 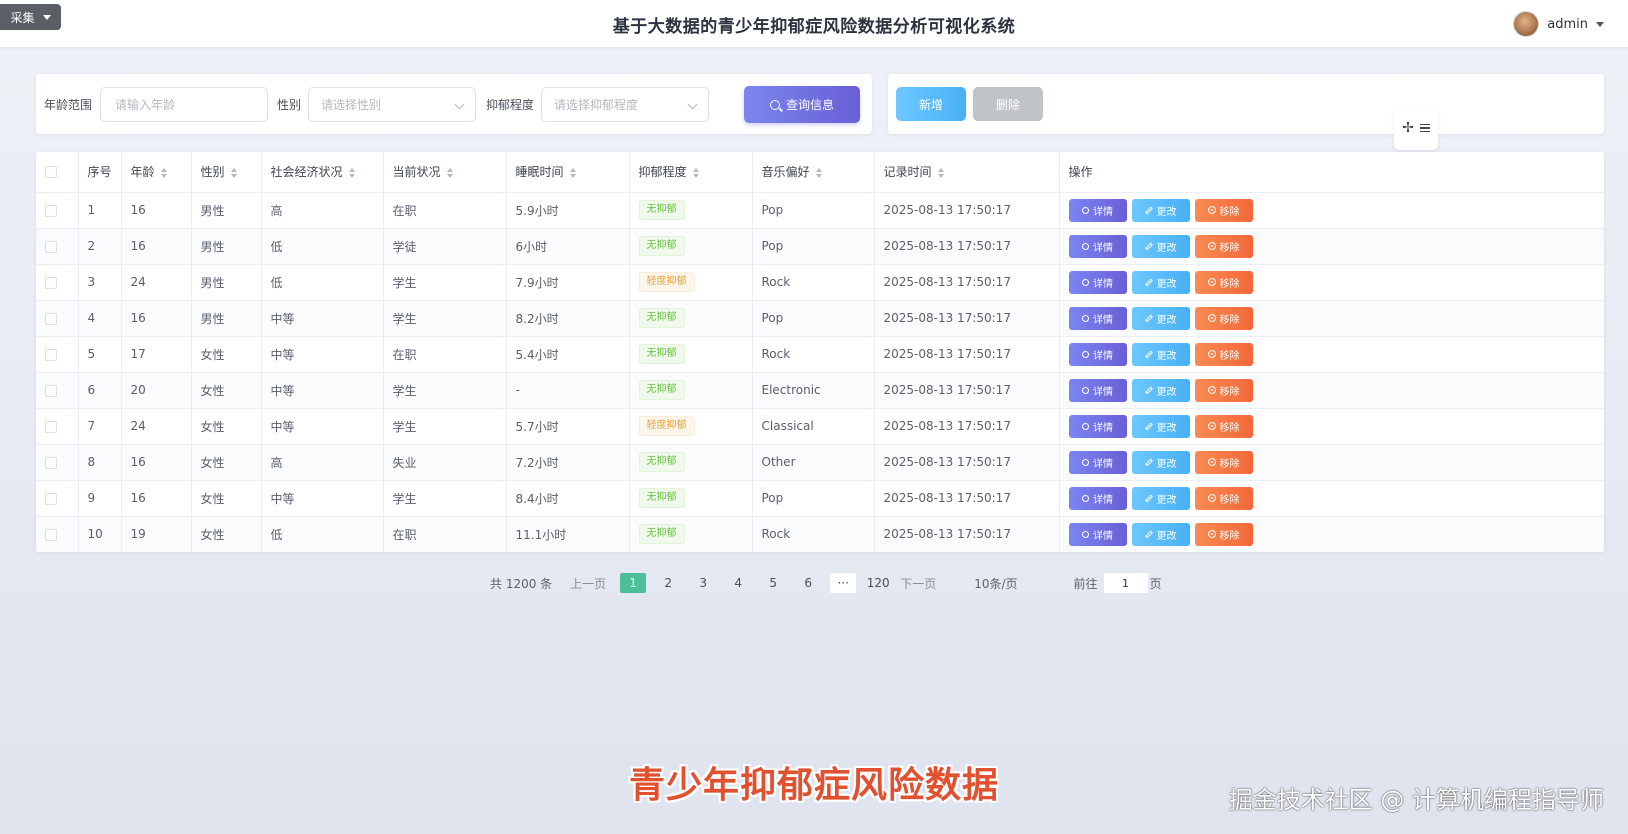 I want to click on next-page-button: 下一页, so click(x=918, y=583).